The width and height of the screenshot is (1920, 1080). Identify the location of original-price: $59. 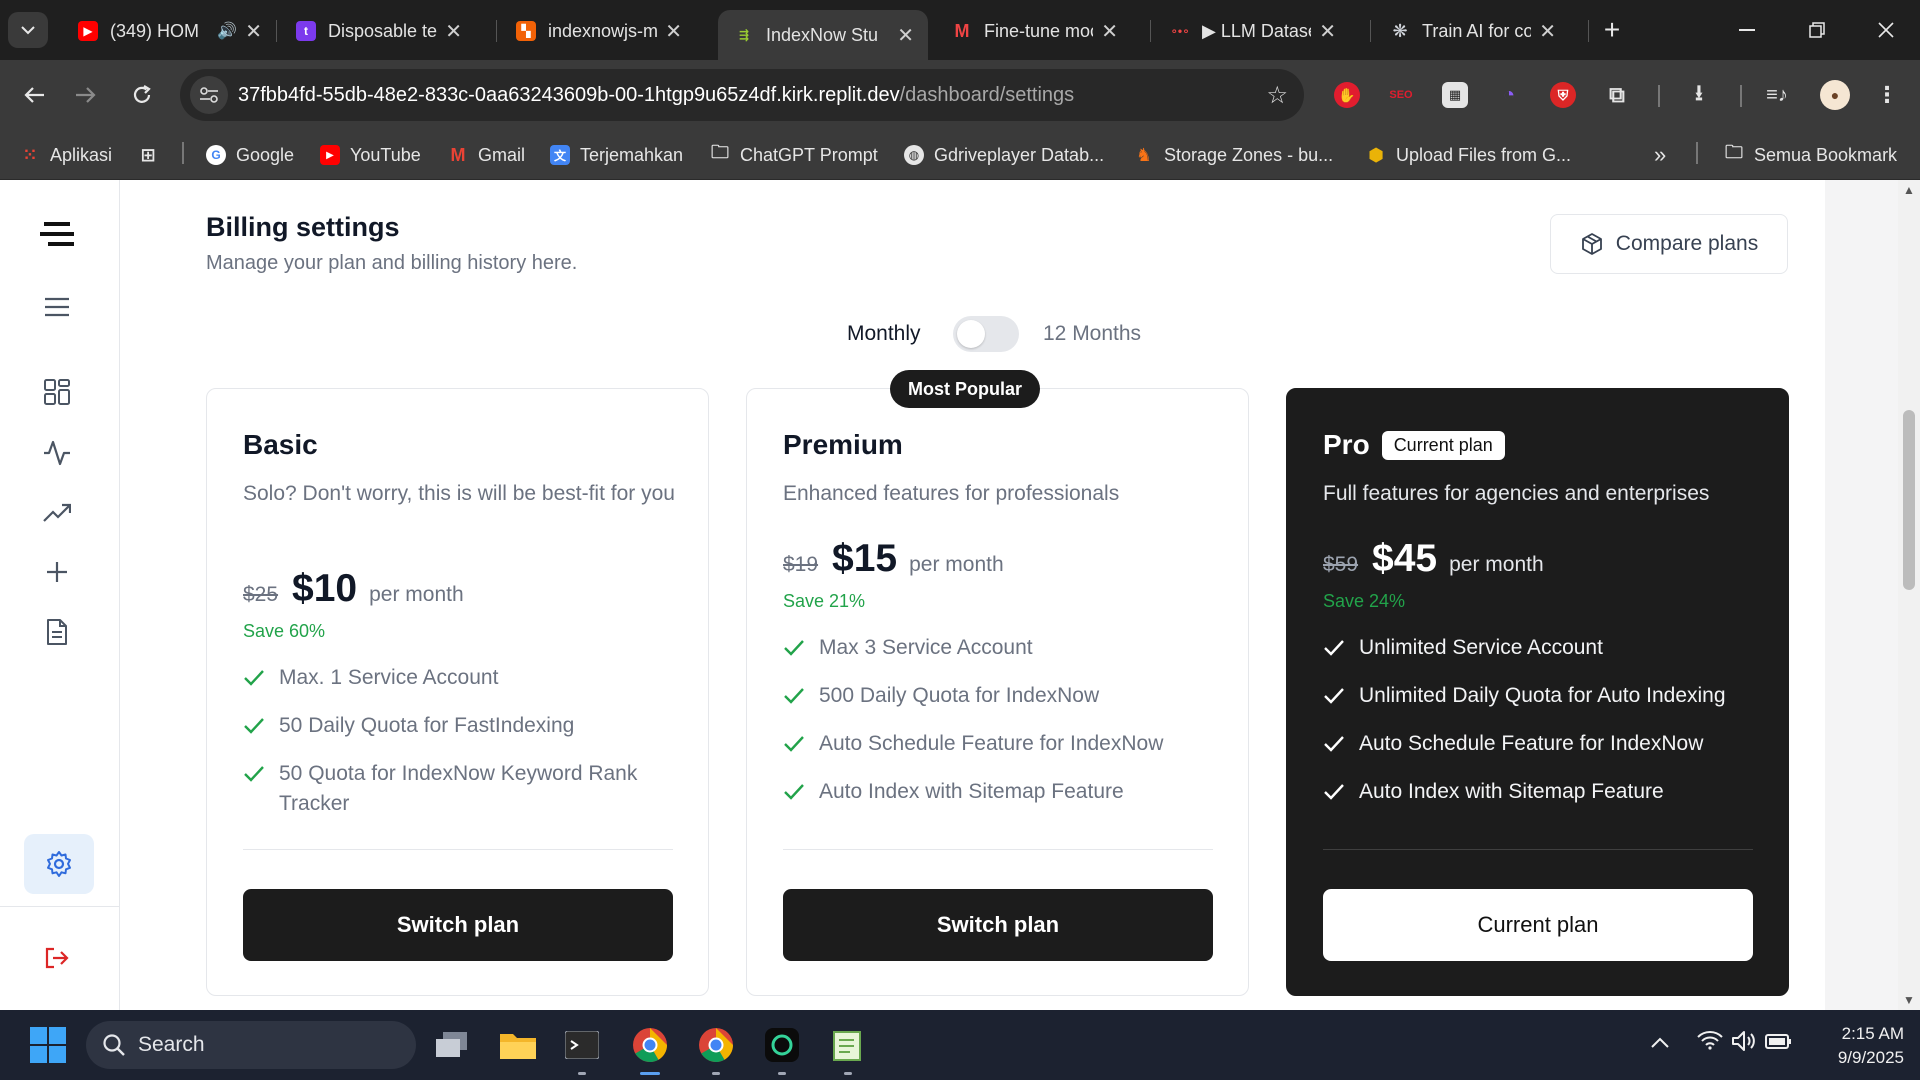
(1341, 564).